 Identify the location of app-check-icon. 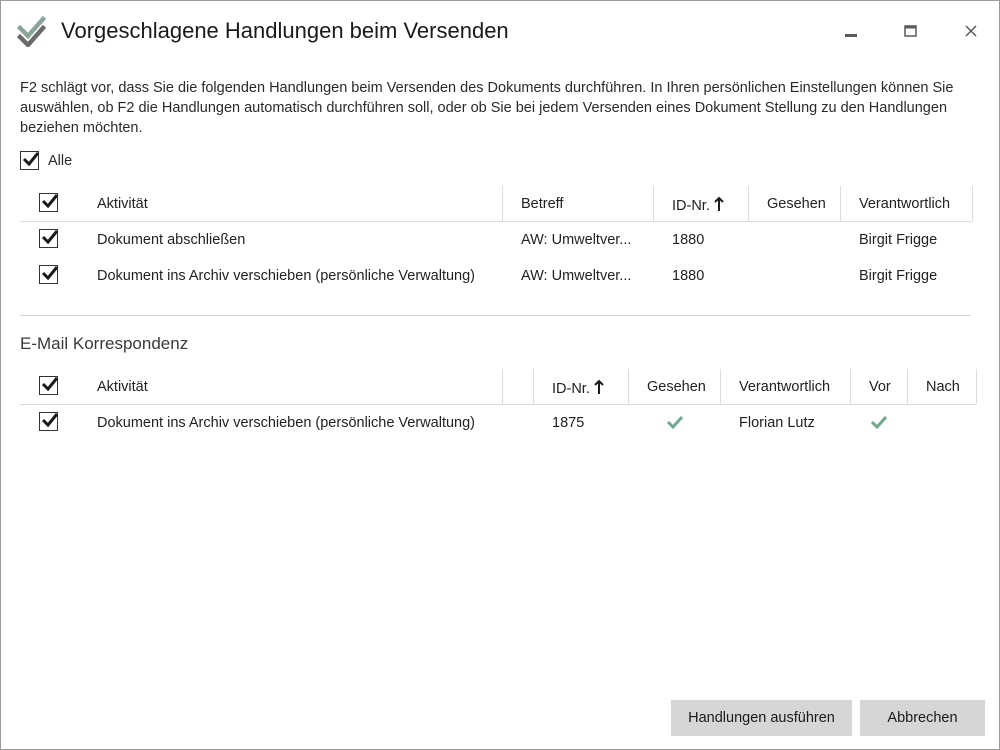
(31, 32).